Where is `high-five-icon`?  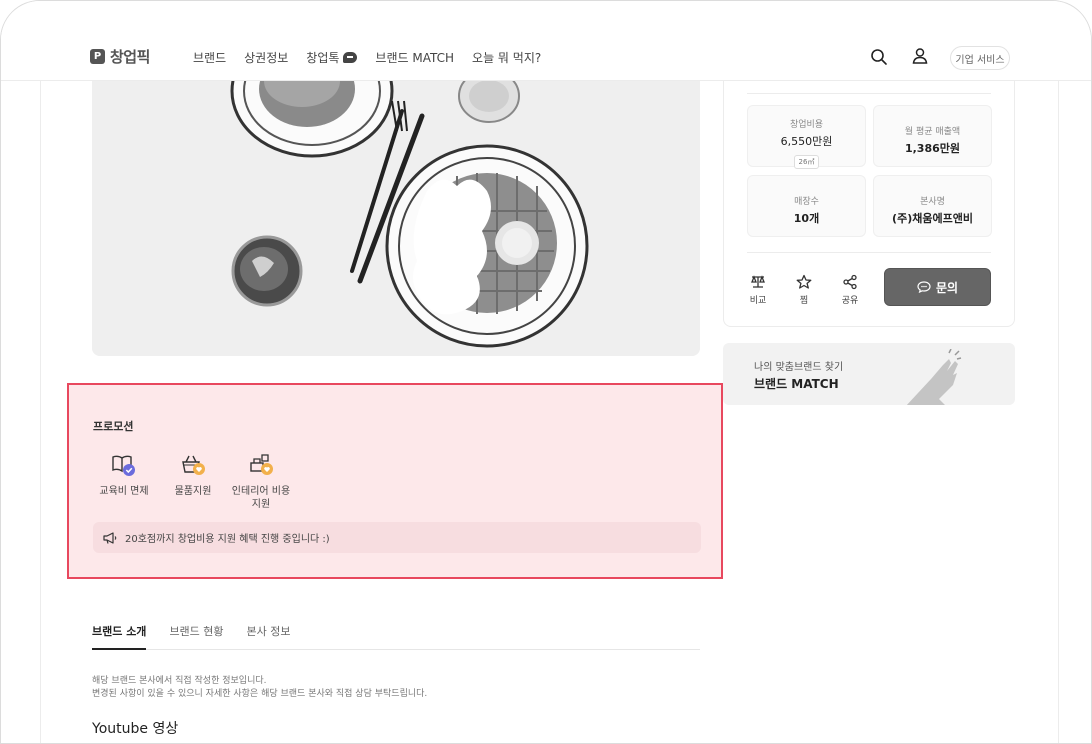 high-five-icon is located at coordinates (934, 377).